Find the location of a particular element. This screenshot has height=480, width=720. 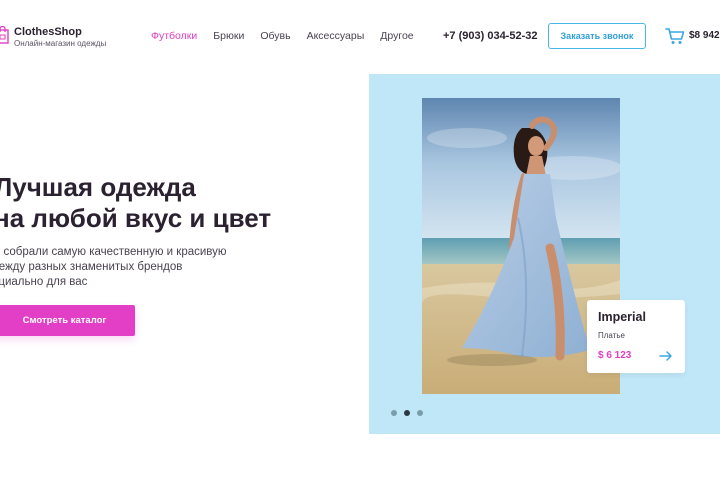

brand-name: ClothesShop is located at coordinates (48, 32).